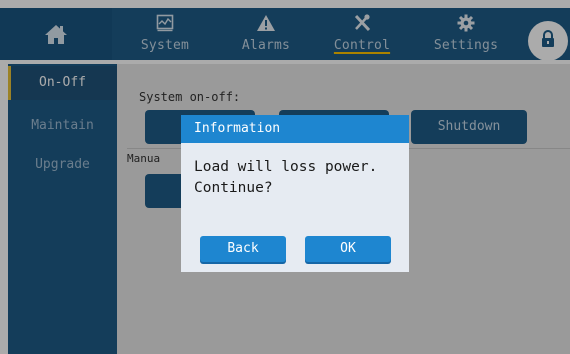 This screenshot has height=354, width=570. Describe the element at coordinates (295, 129) in the screenshot. I see `dialog-title: Information` at that location.